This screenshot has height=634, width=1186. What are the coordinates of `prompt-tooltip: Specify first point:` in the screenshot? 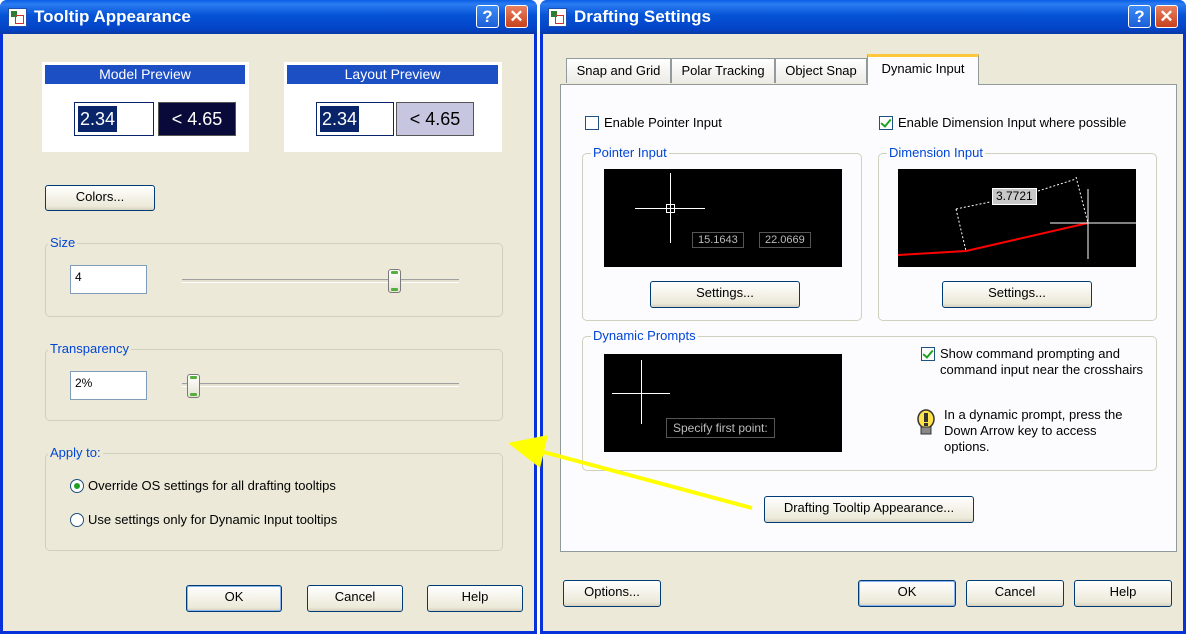 It's located at (720, 428).